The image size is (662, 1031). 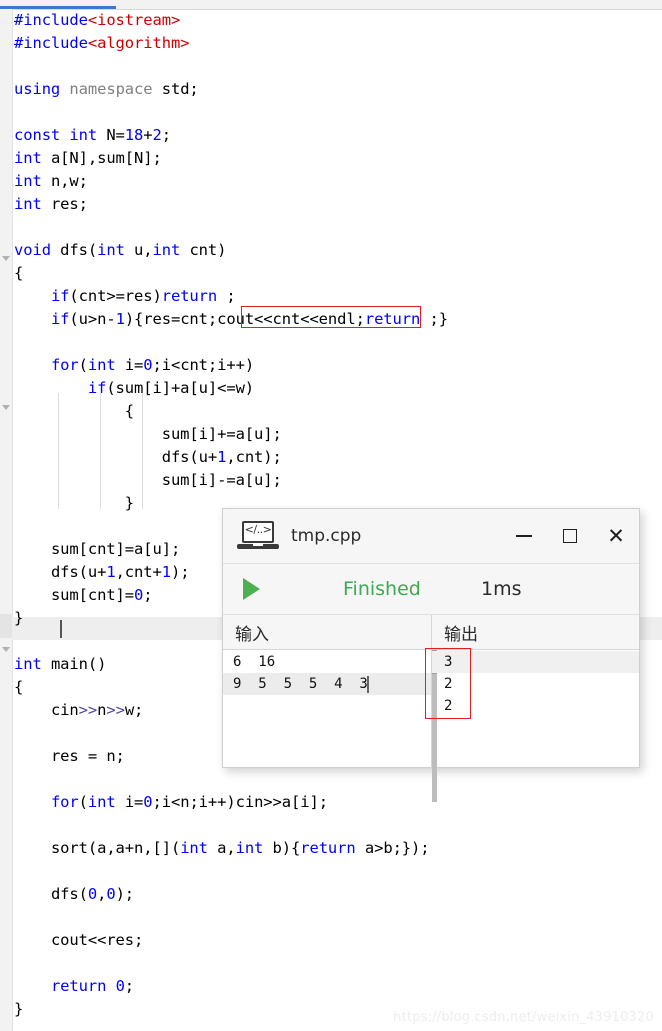 I want to click on code-token: dfs(u+, so click(x=189, y=457).